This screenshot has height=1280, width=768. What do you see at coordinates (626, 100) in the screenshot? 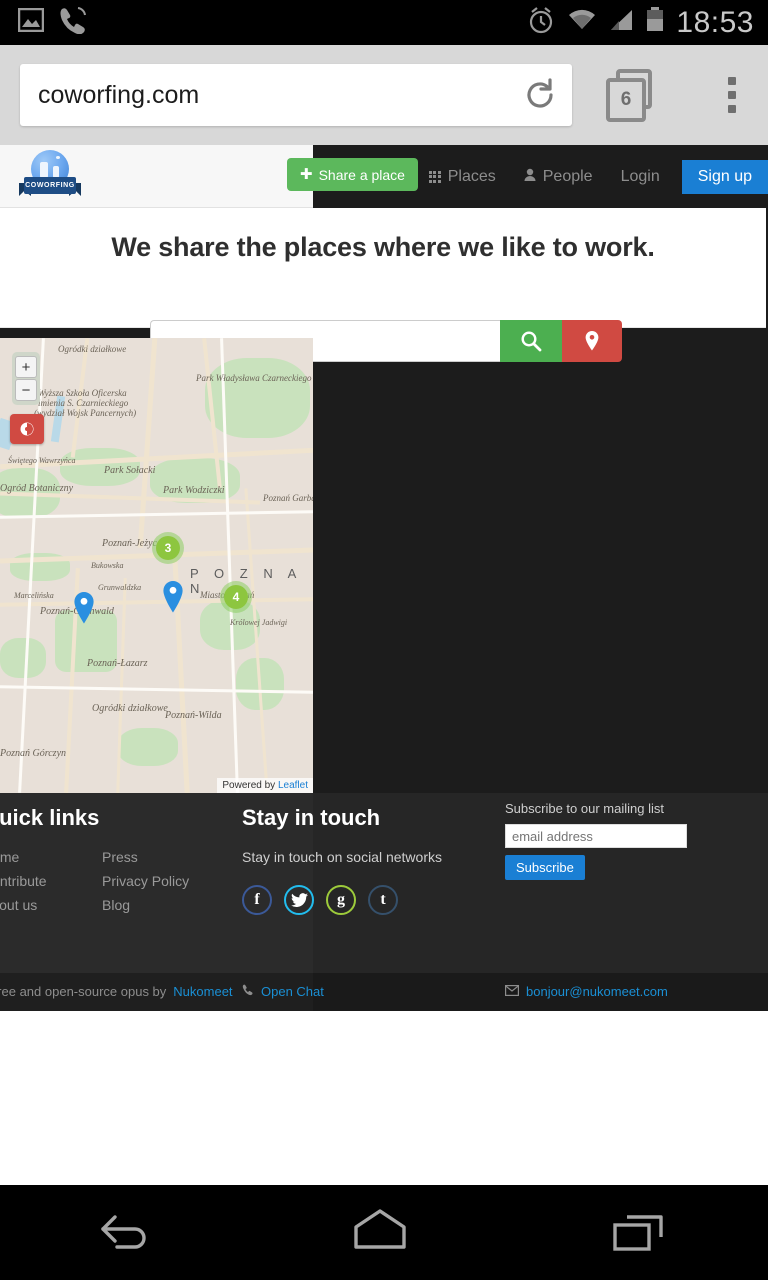
I see `tab-count: 6` at bounding box center [626, 100].